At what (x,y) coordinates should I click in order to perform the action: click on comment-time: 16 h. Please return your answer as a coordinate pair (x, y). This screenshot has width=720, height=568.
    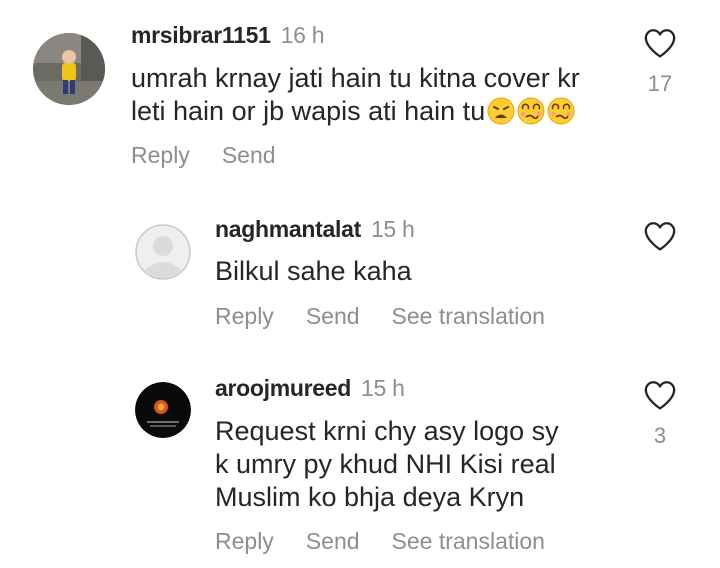
    Looking at the image, I should click on (302, 35).